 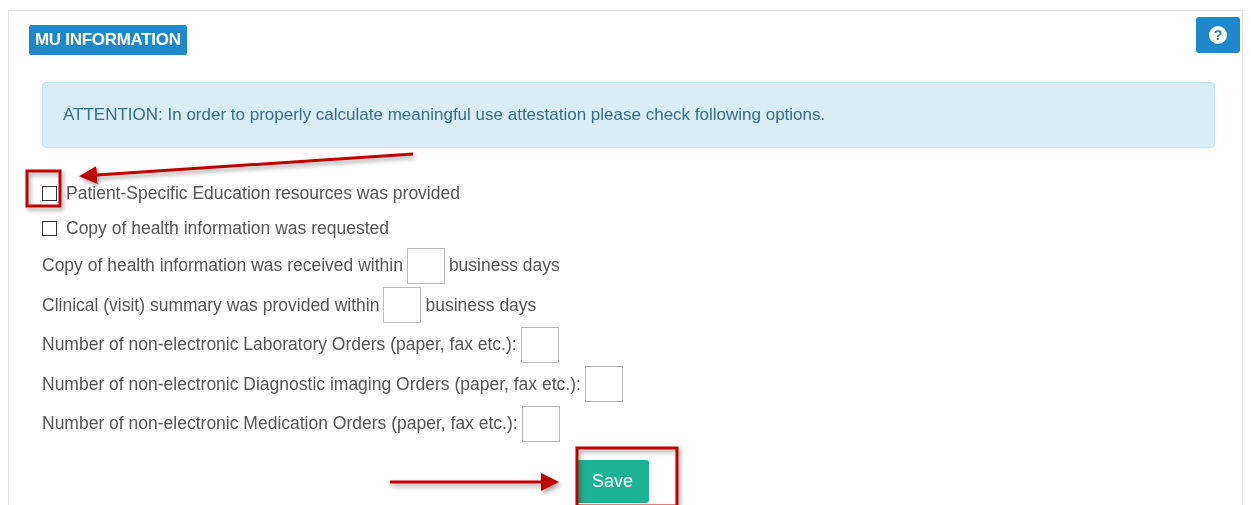 What do you see at coordinates (1218, 35) in the screenshot?
I see `help-button: ?` at bounding box center [1218, 35].